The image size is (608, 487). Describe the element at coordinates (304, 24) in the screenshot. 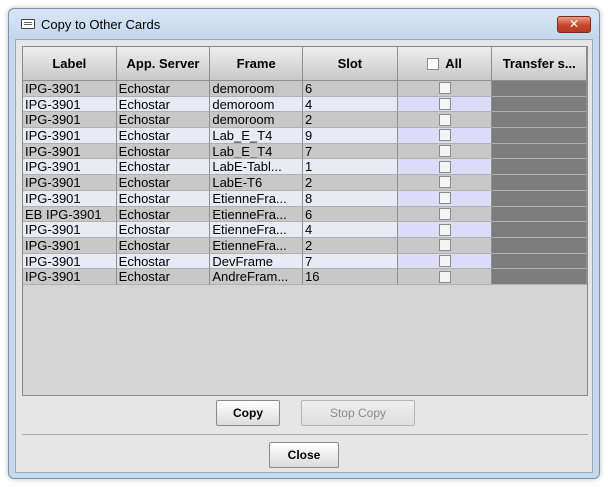

I see `title-bar: Copy to Other Cards ✕` at that location.